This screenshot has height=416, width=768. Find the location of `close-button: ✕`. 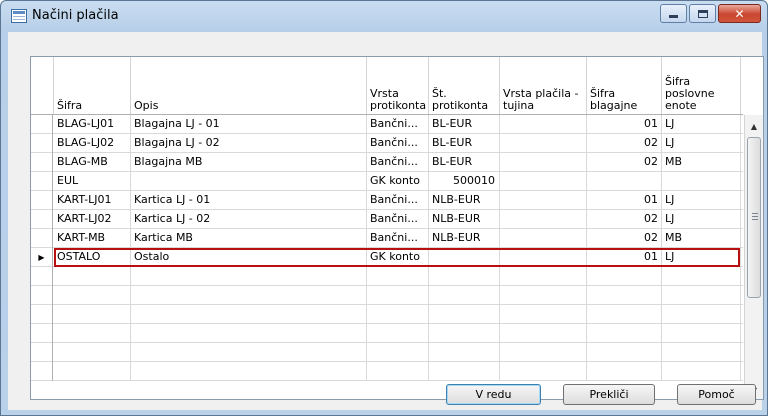

close-button: ✕ is located at coordinates (739, 13).